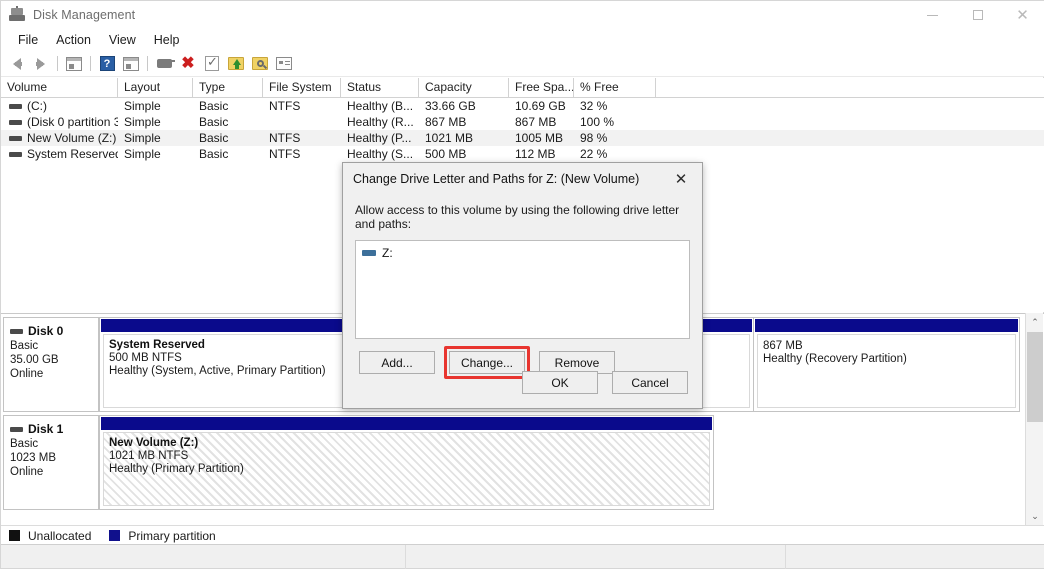 The width and height of the screenshot is (1044, 569). Describe the element at coordinates (27, 472) in the screenshot. I see `disk-state: Online` at that location.